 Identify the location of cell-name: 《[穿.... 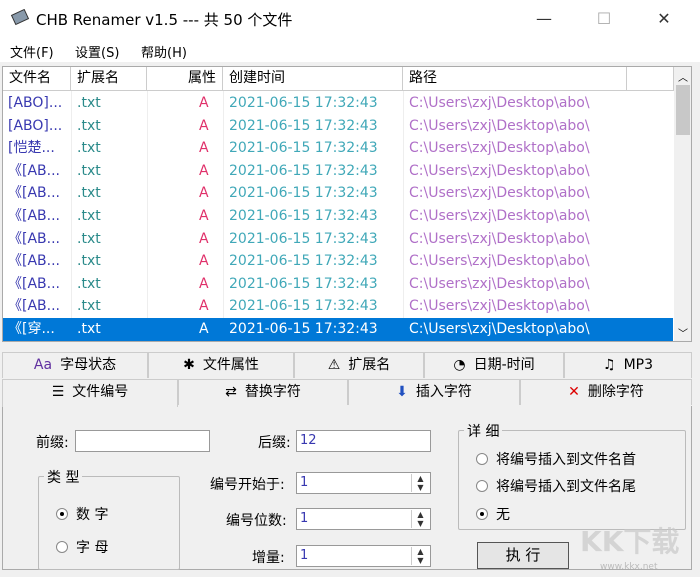
(31, 329).